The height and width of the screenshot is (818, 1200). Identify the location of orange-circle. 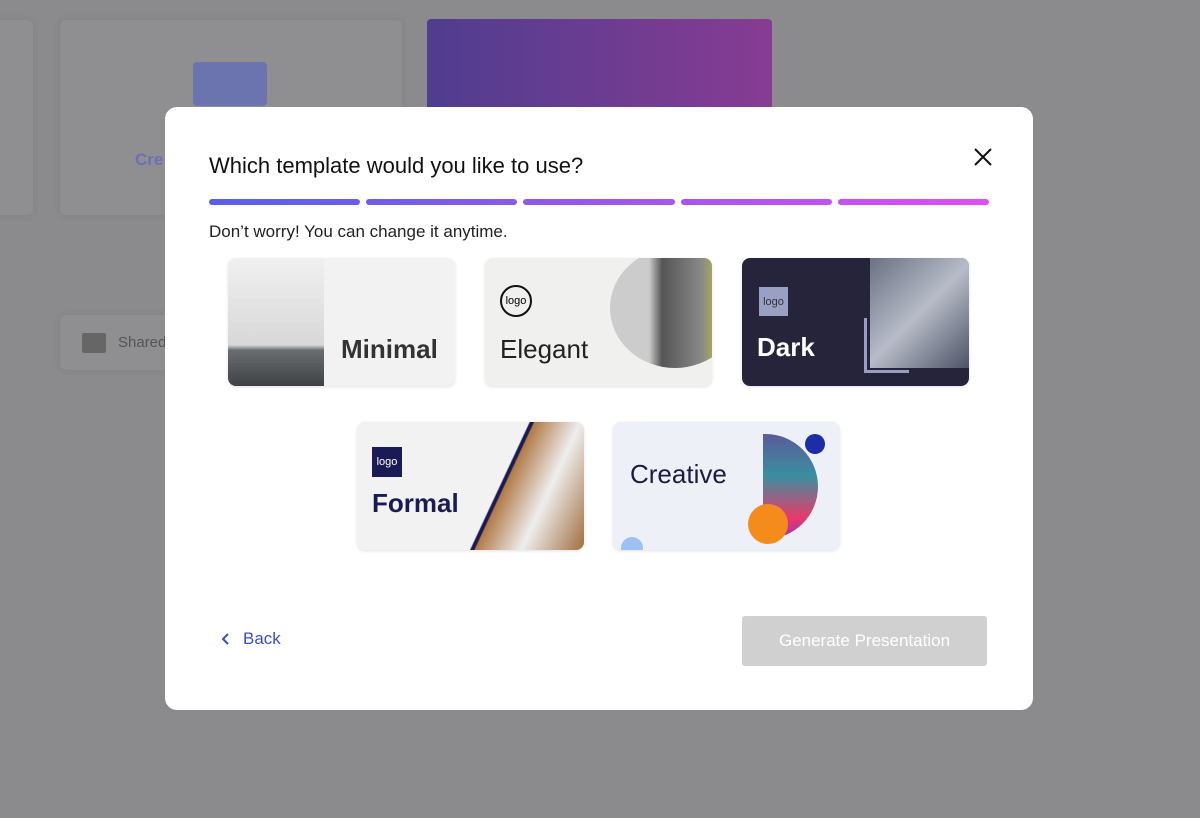
(768, 524).